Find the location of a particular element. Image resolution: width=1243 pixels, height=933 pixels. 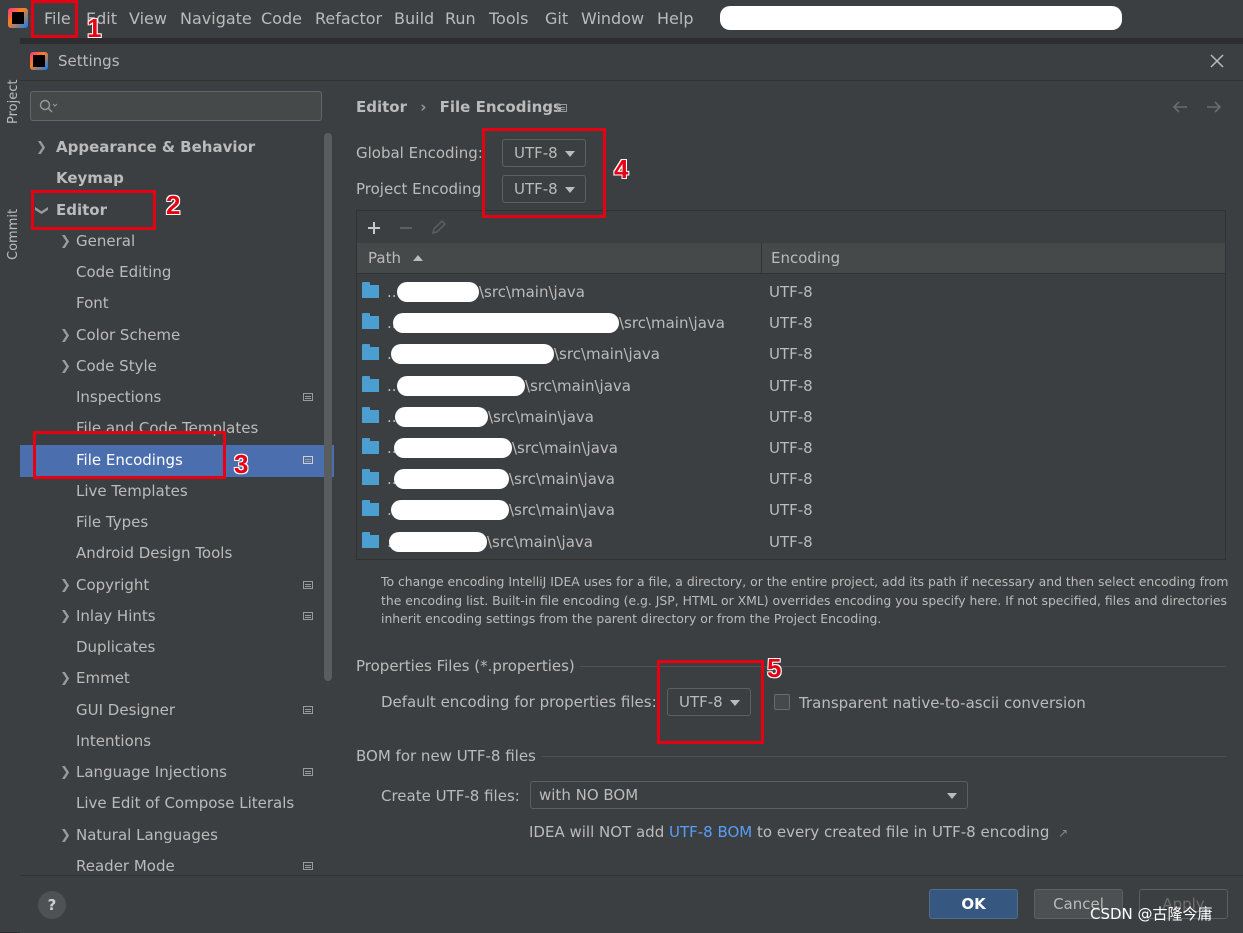

menu-git: Git is located at coordinates (556, 18).